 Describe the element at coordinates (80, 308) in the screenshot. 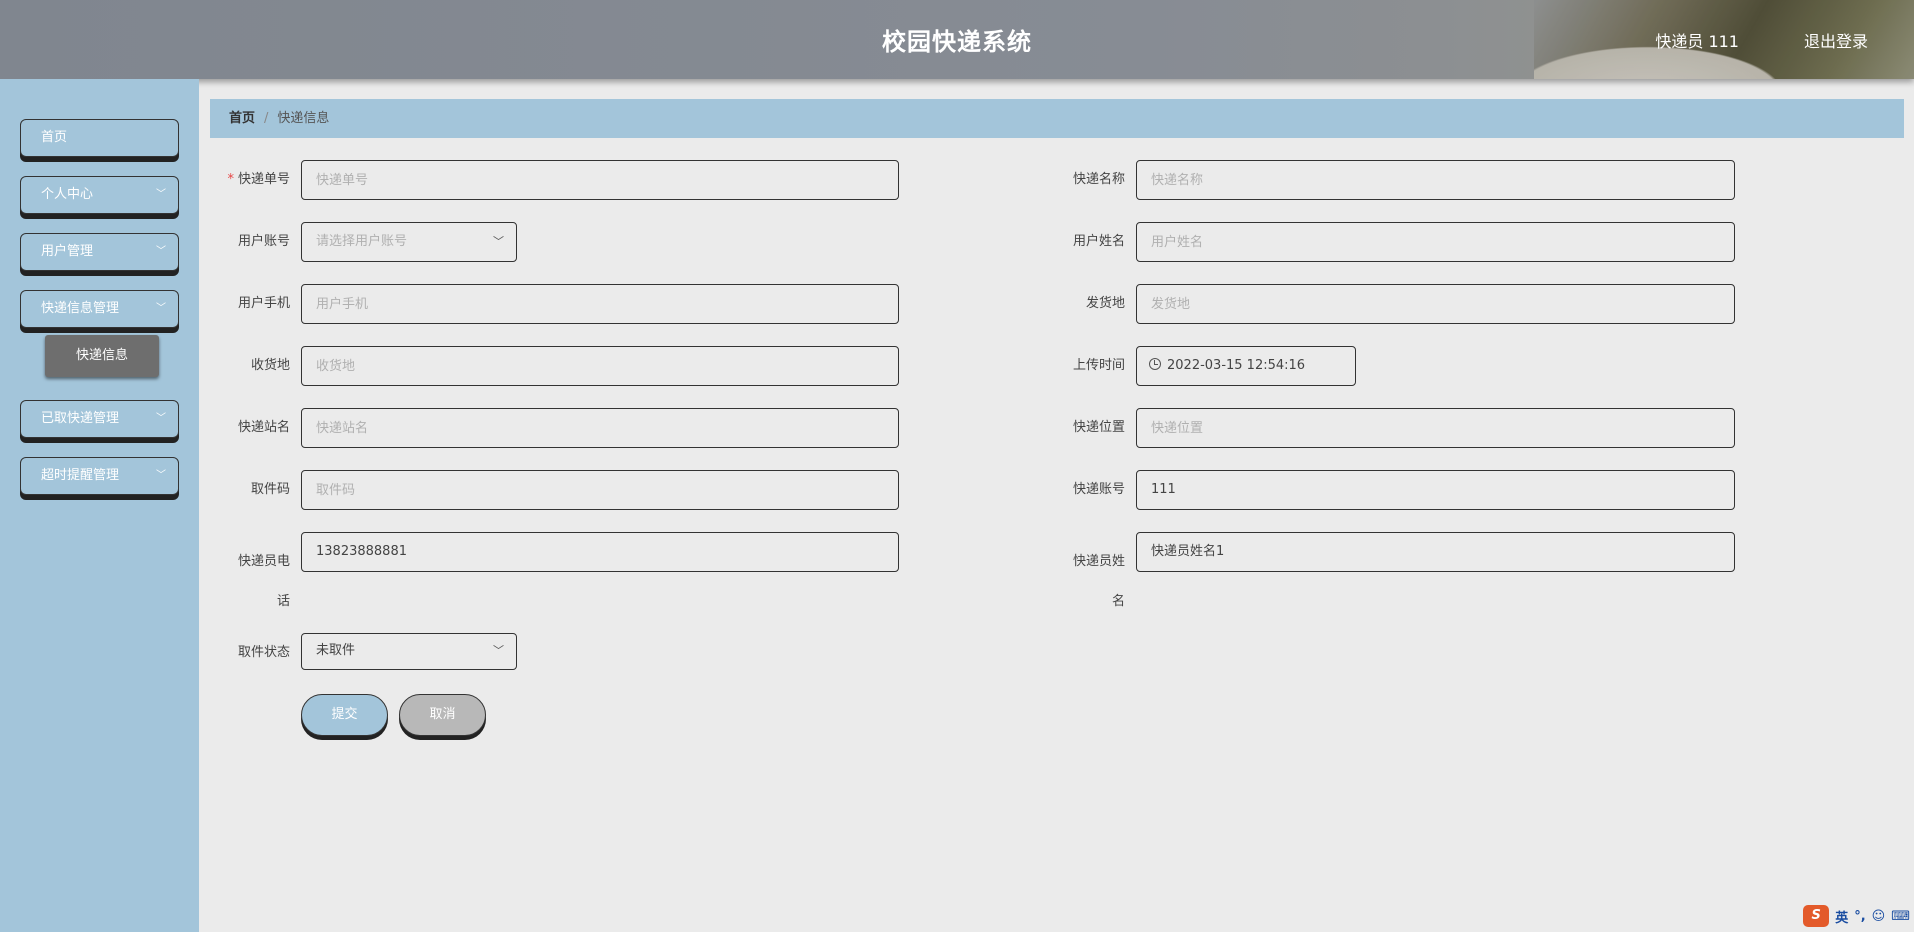

I see `sidebar-item-label: 快递信息管理` at that location.